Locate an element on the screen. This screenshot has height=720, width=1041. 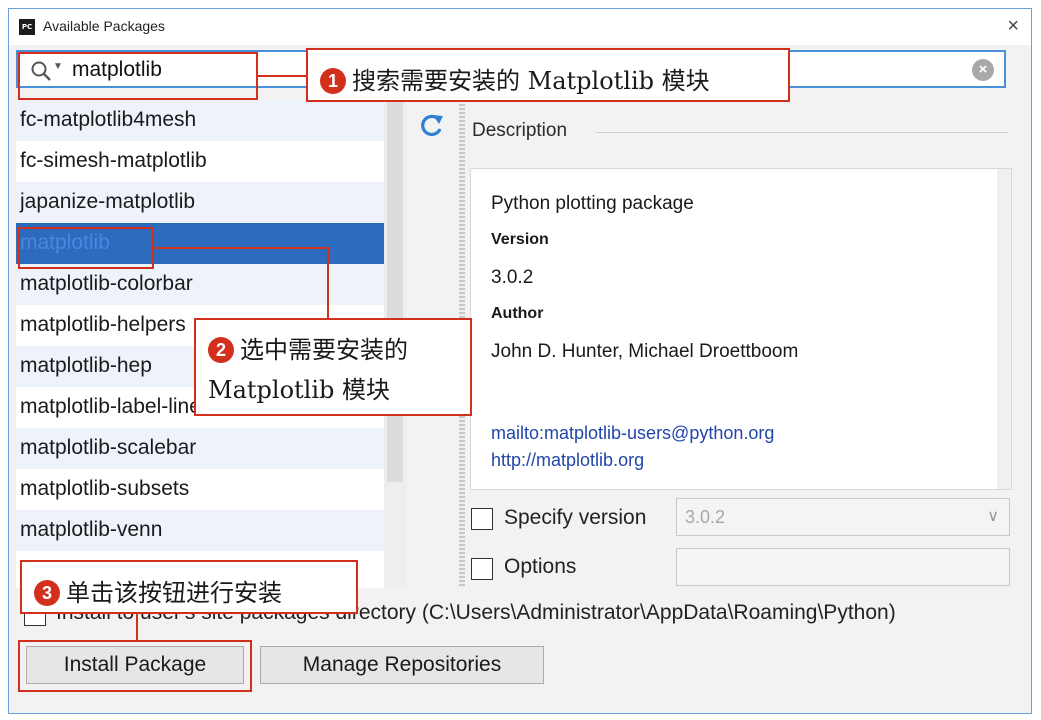
options-input is located at coordinates (843, 567).